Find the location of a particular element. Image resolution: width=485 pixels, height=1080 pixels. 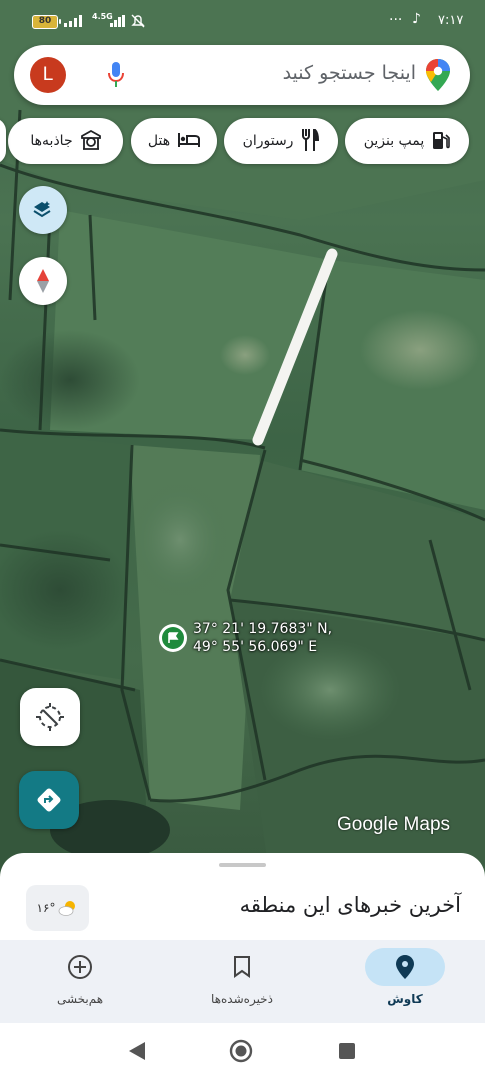

nav-contribute-label: هم‌بخشی is located at coordinates (80, 999).